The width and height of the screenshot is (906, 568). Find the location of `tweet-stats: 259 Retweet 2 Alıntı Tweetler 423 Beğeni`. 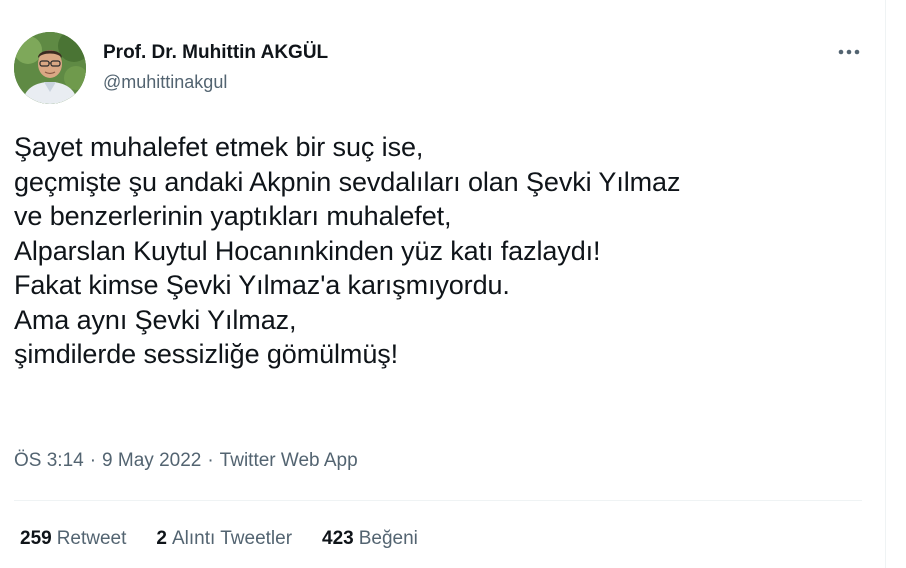

tweet-stats: 259 Retweet 2 Alıntı Tweetler 423 Beğeni is located at coordinates (234, 539).